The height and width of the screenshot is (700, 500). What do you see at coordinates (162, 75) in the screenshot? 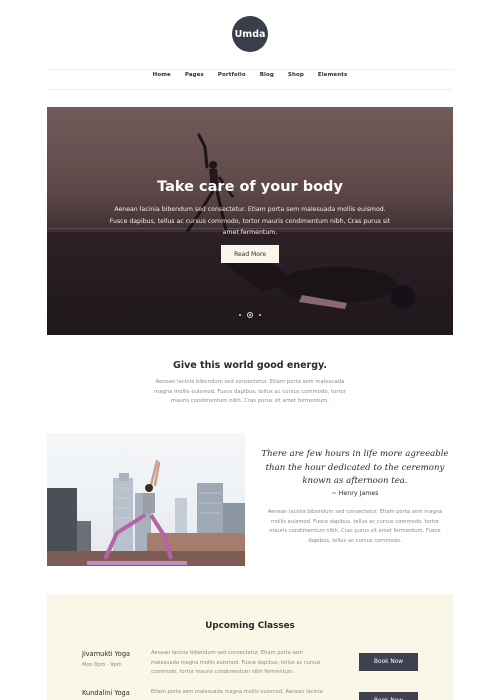
I see `nav-item-home: Home` at bounding box center [162, 75].